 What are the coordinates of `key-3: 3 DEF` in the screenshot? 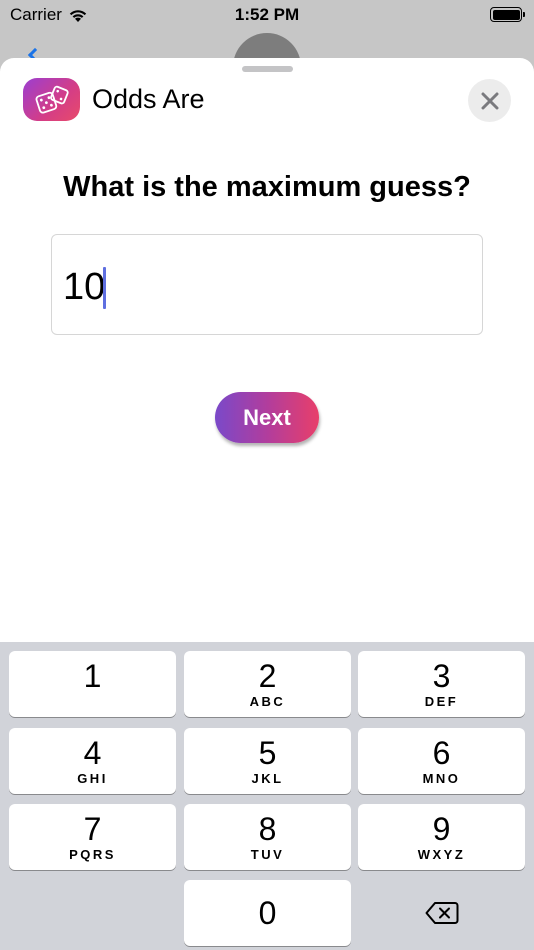 It's located at (441, 684).